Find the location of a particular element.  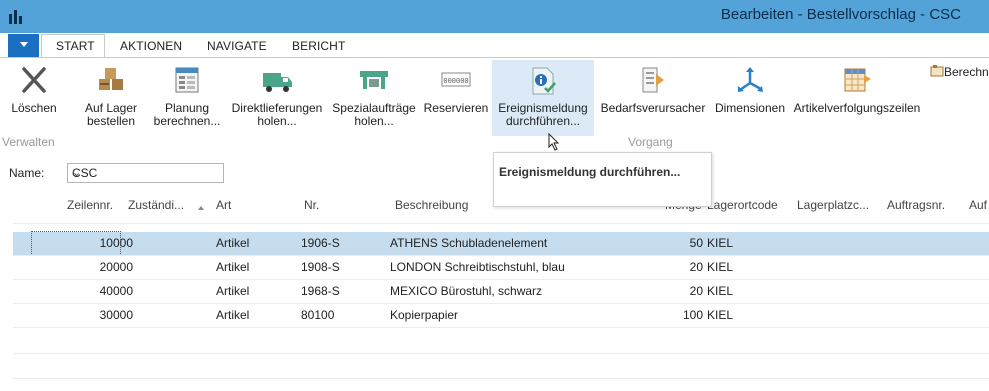

cell-no: 80100 is located at coordinates (318, 315).